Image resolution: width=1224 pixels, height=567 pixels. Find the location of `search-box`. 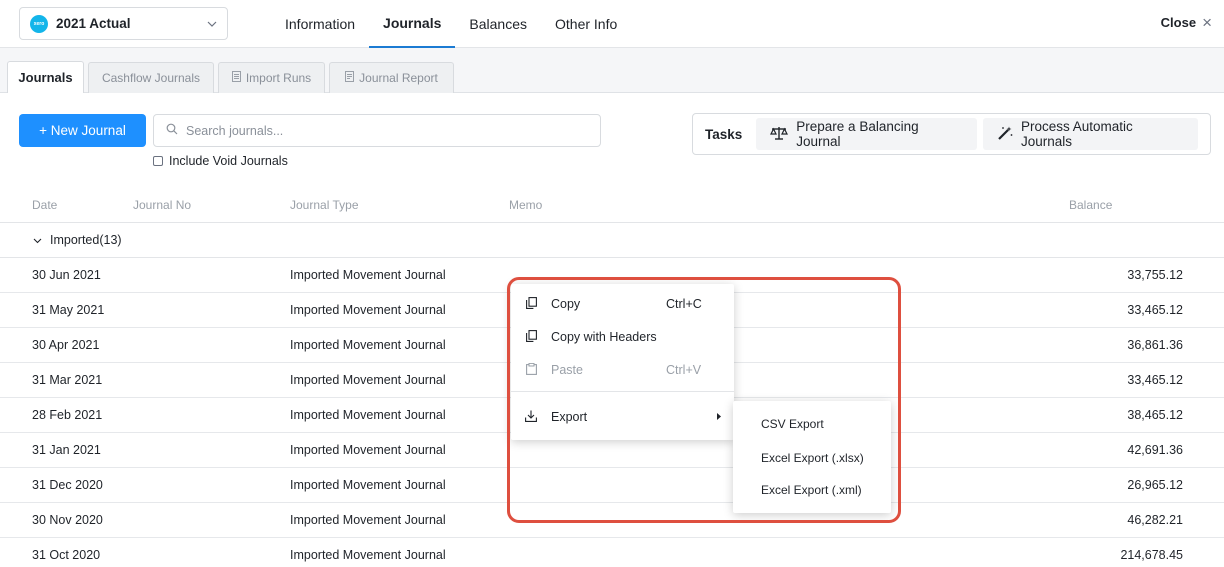

search-box is located at coordinates (377, 130).